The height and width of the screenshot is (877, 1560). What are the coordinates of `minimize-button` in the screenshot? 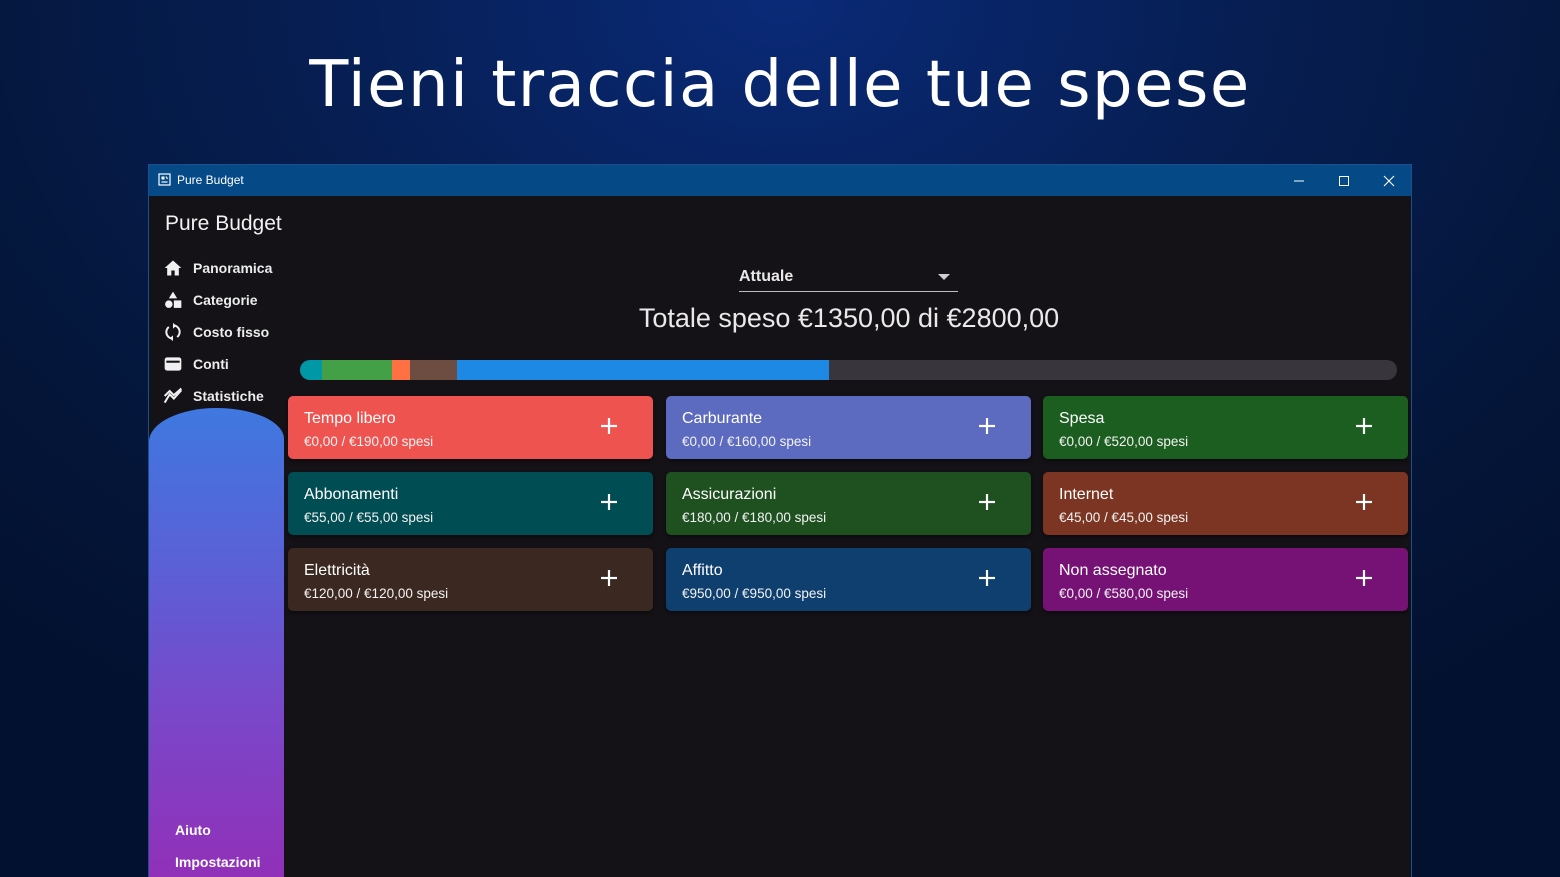 It's located at (1298, 180).